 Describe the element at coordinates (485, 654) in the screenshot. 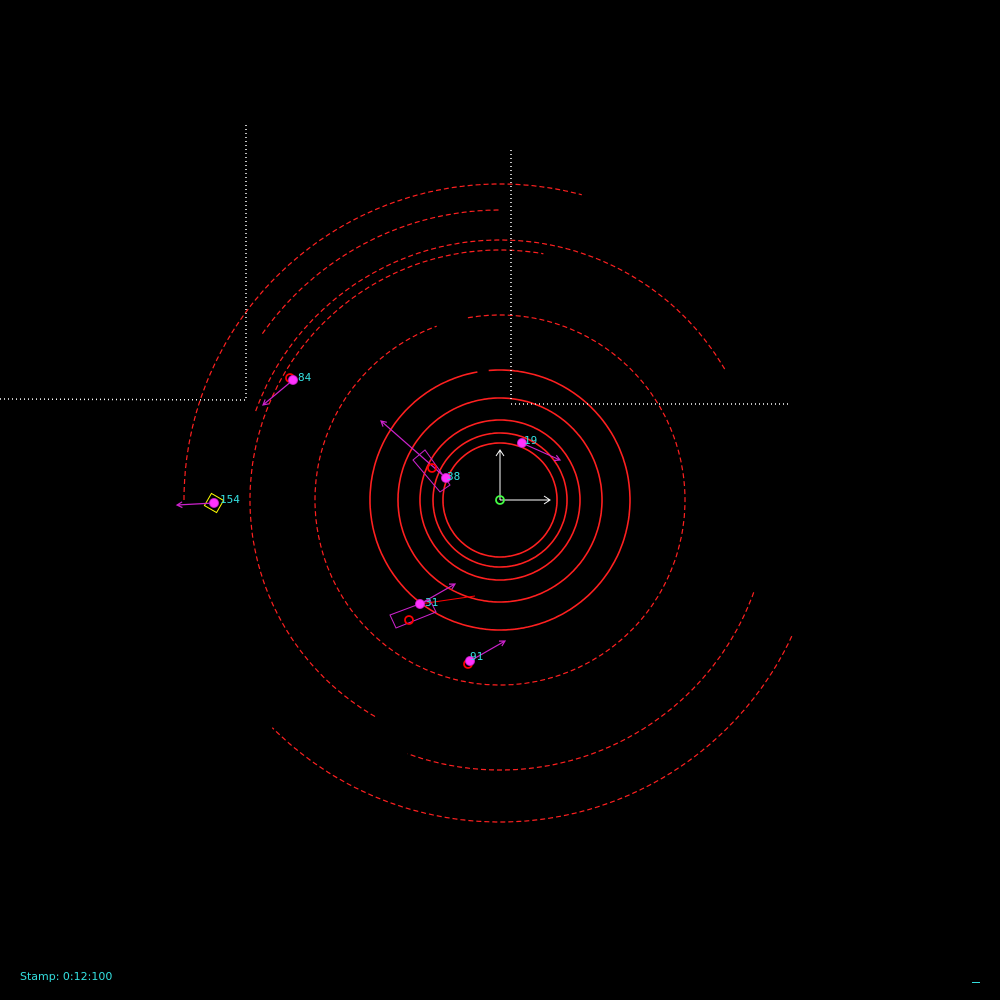

I see `track-91: 91` at that location.